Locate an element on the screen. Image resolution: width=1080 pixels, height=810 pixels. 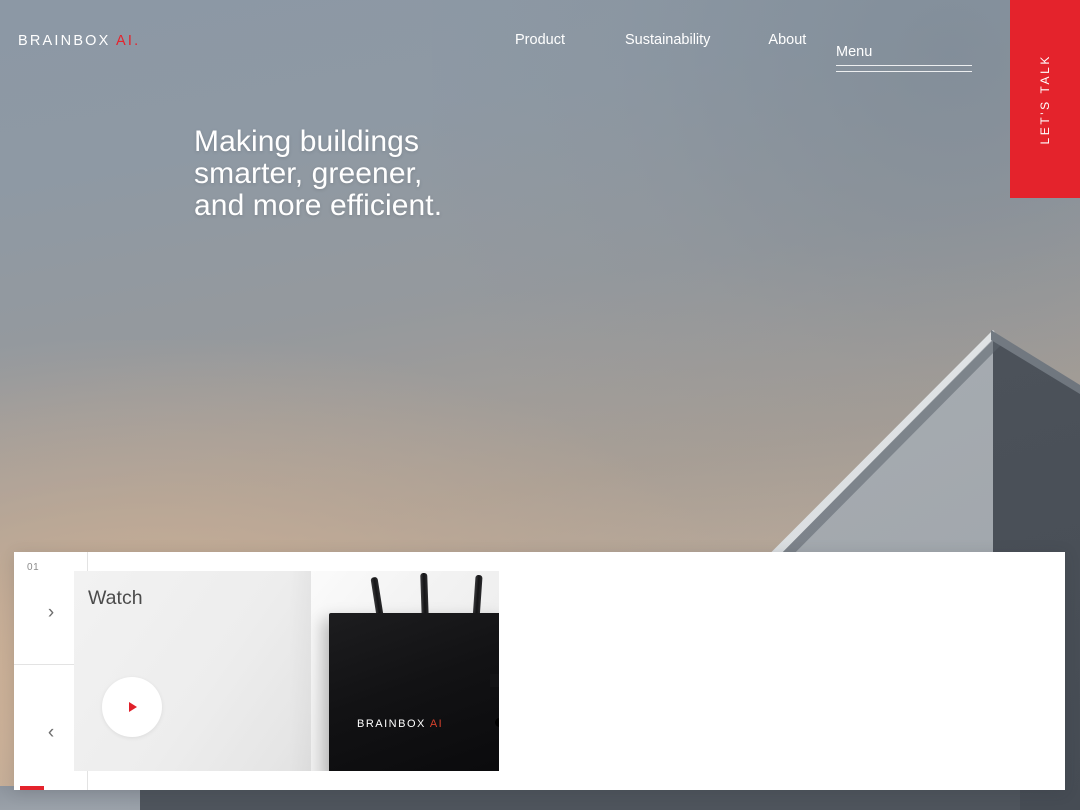
watch-label: Watch is located at coordinates (115, 598).